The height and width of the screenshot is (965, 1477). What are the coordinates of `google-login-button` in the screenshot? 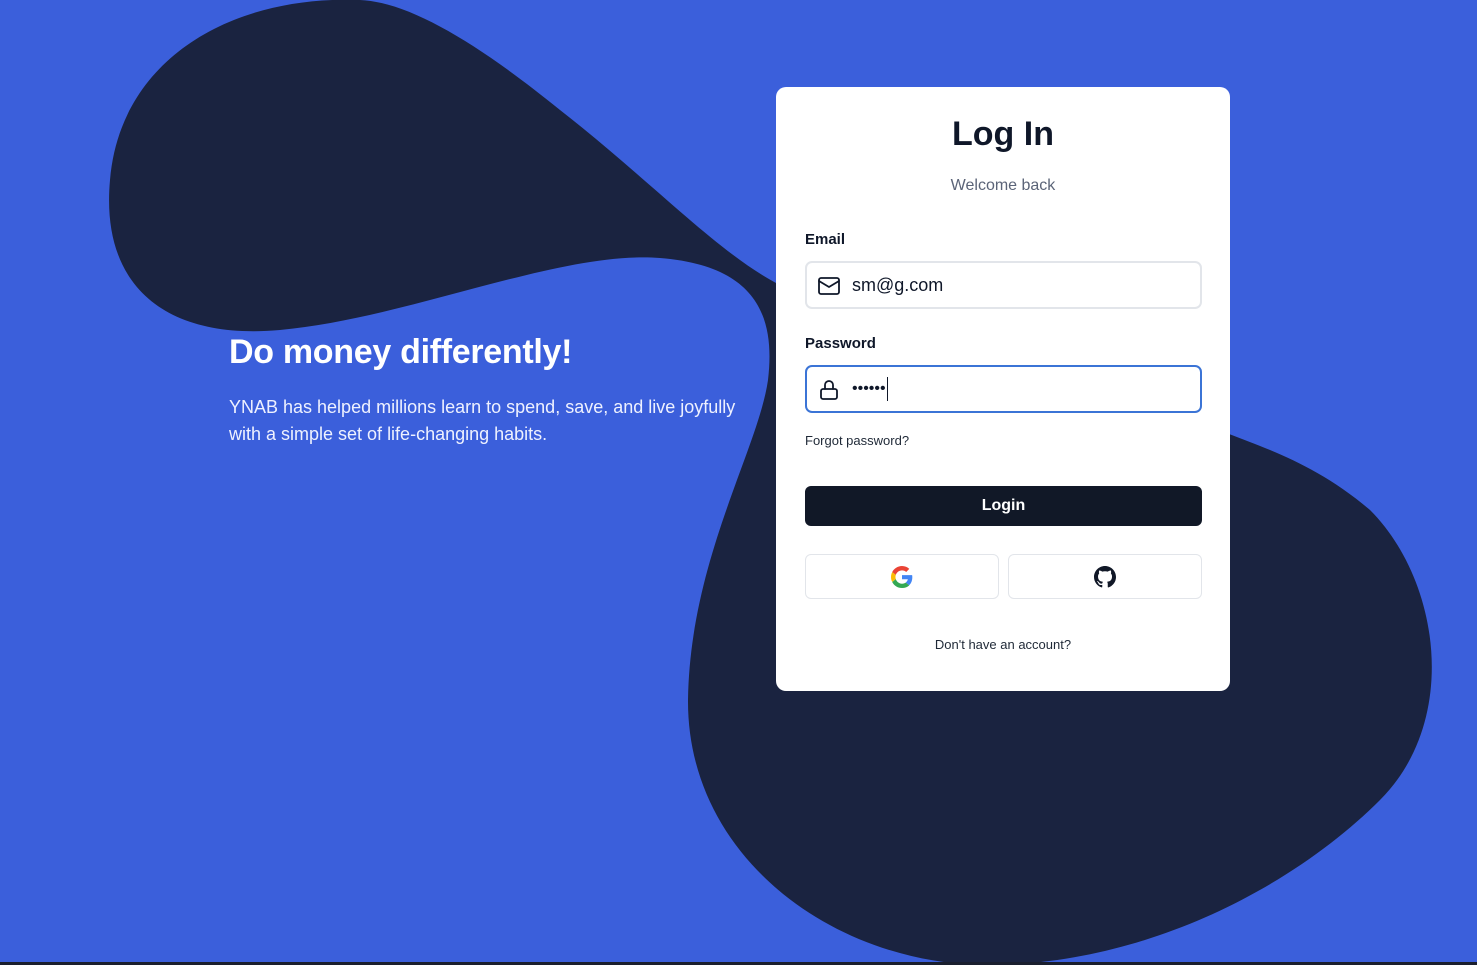 It's located at (902, 576).